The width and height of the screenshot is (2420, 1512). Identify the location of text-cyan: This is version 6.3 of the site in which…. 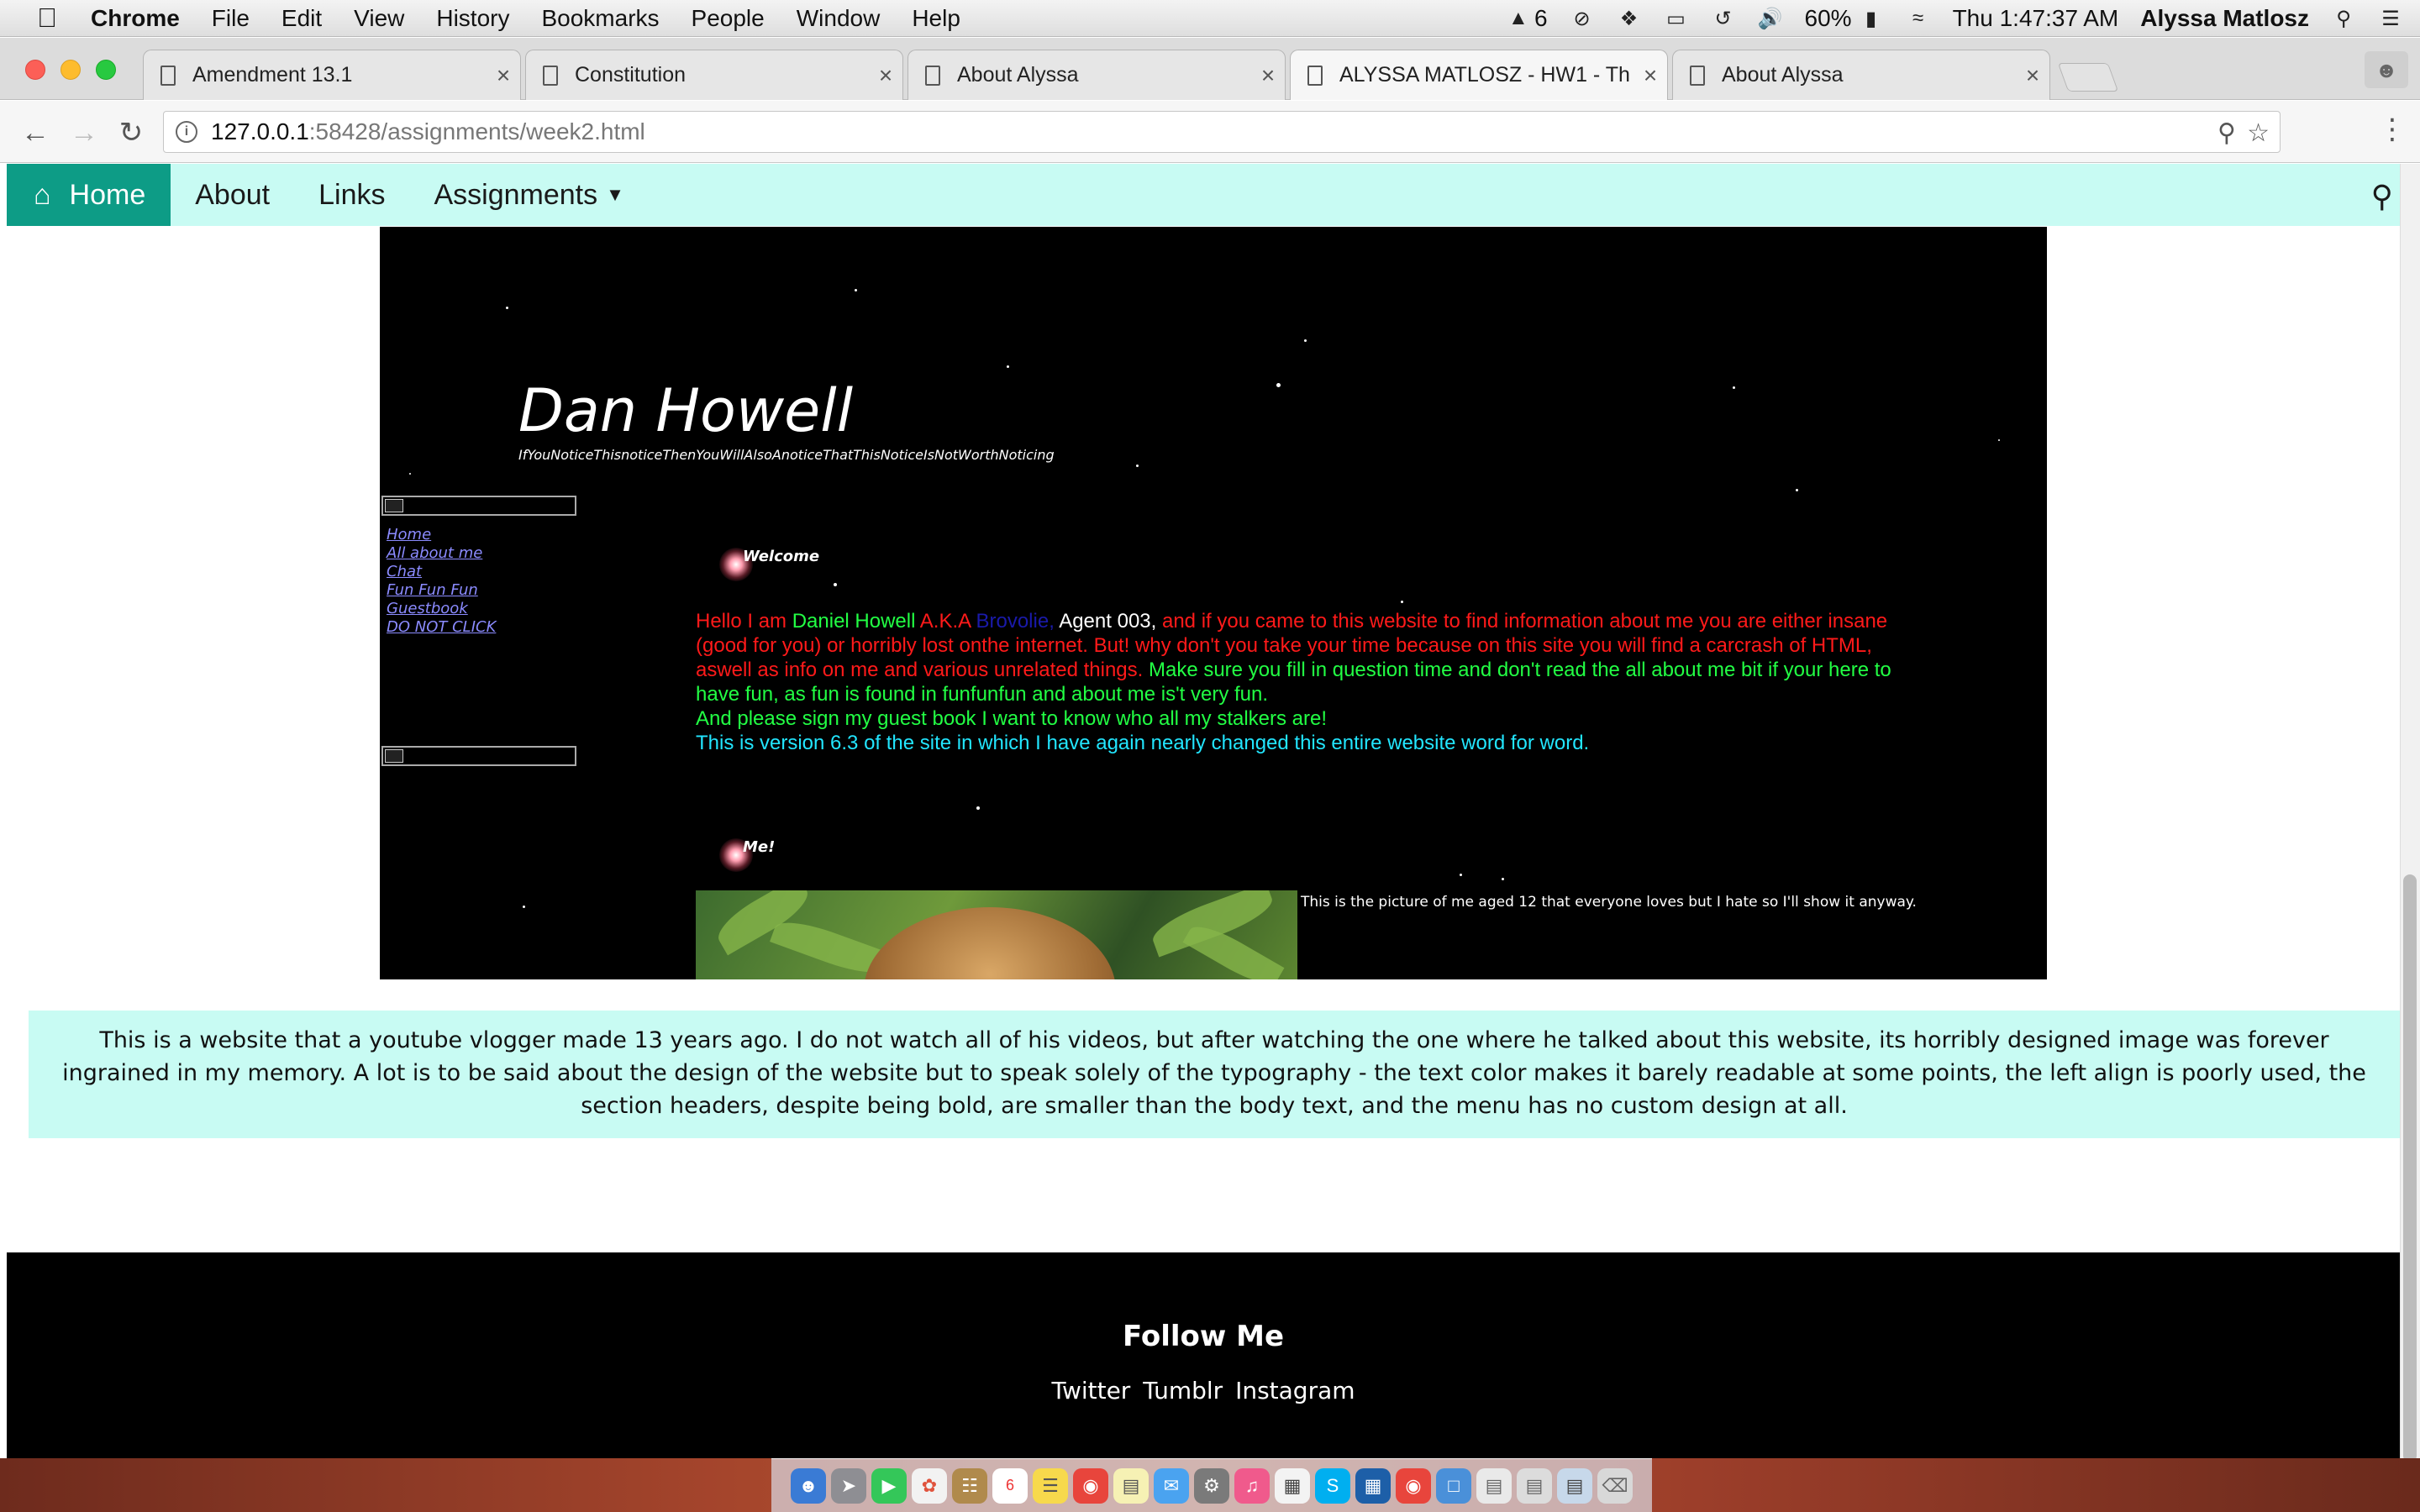
(1143, 743).